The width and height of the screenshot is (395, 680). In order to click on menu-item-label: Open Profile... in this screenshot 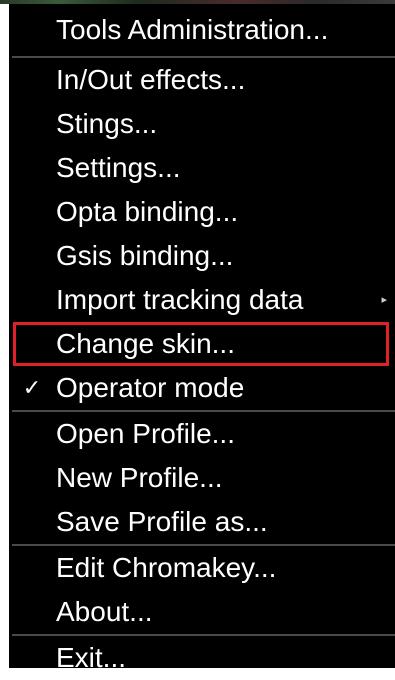, I will do `click(145, 433)`.